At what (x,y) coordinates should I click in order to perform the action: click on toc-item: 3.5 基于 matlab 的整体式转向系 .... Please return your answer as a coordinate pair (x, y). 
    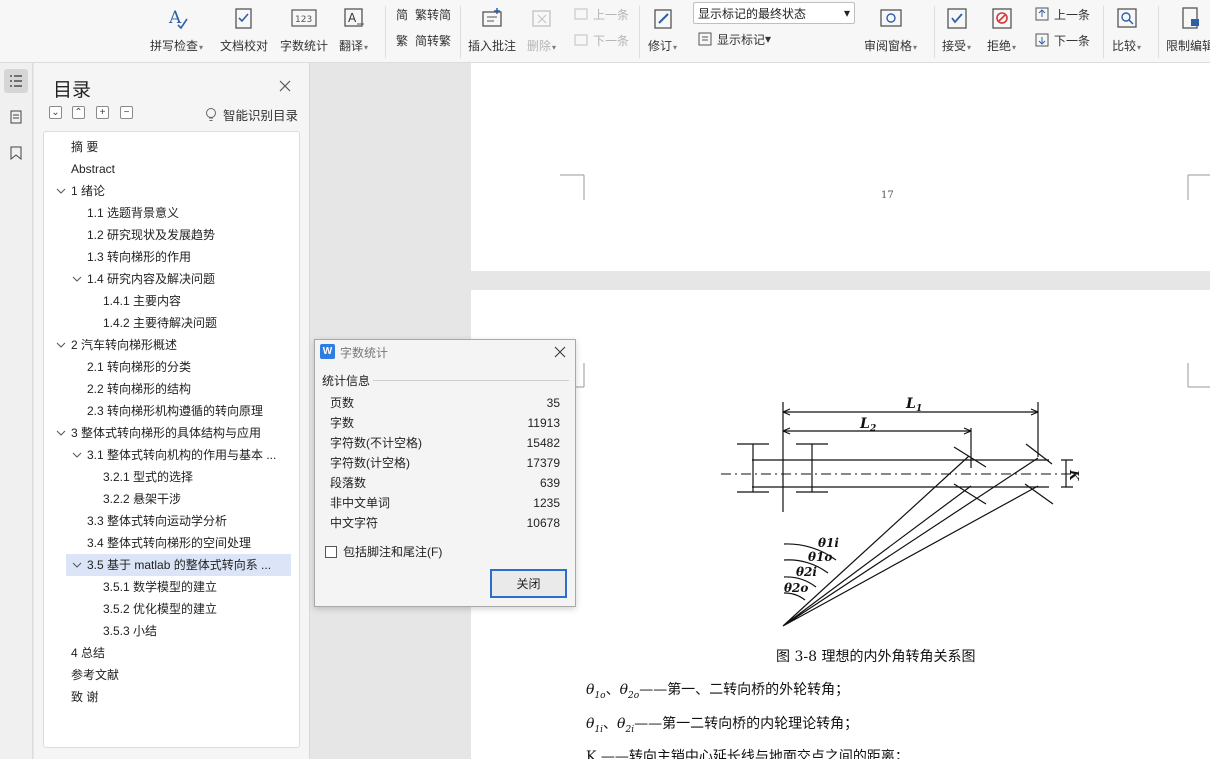
    Looking at the image, I should click on (185, 565).